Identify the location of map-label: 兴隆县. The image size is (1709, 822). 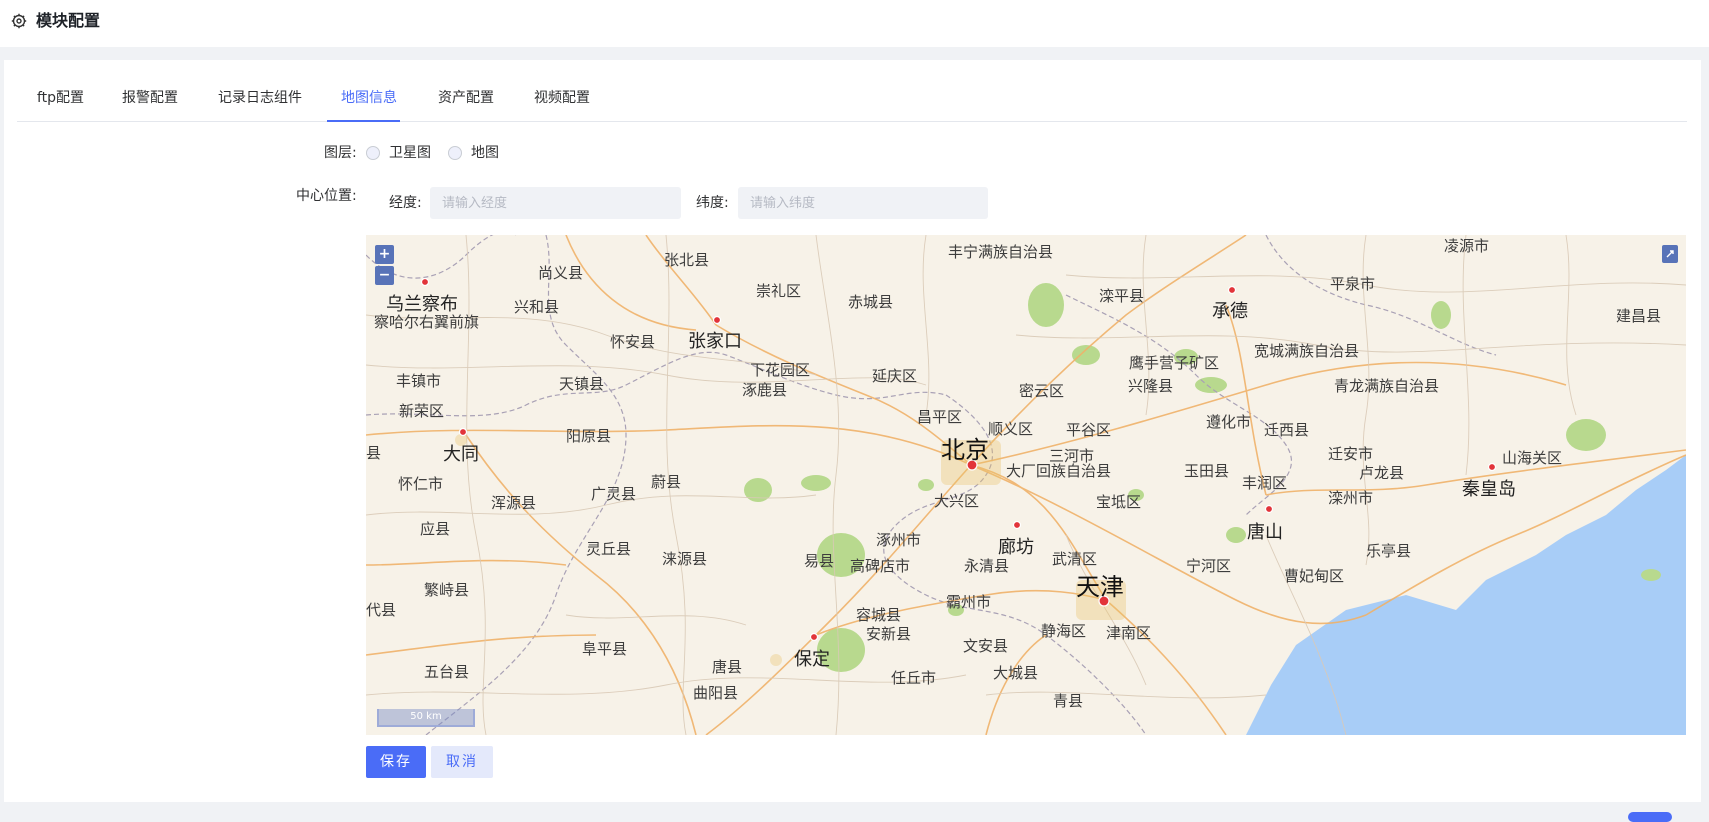
(1151, 386).